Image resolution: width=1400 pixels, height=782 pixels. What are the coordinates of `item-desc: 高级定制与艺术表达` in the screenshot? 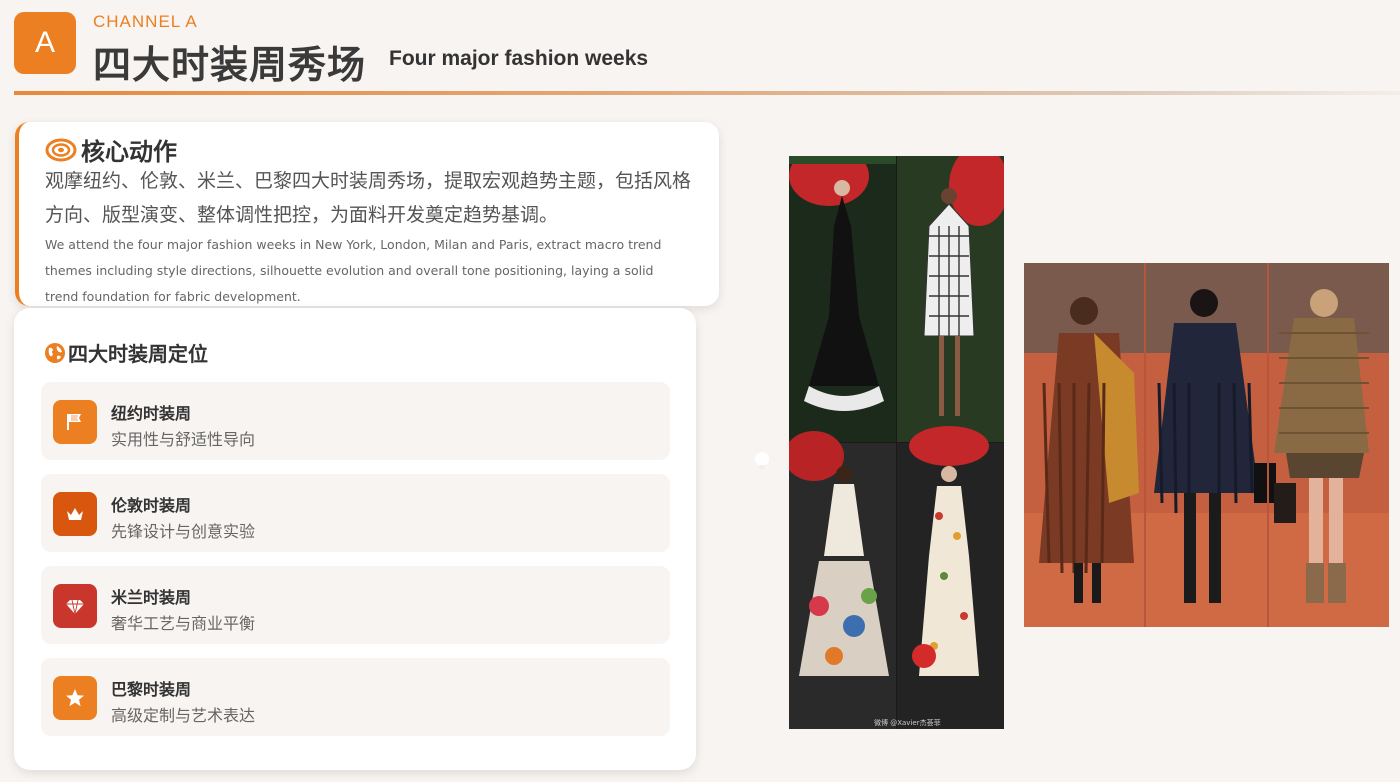 It's located at (183, 715).